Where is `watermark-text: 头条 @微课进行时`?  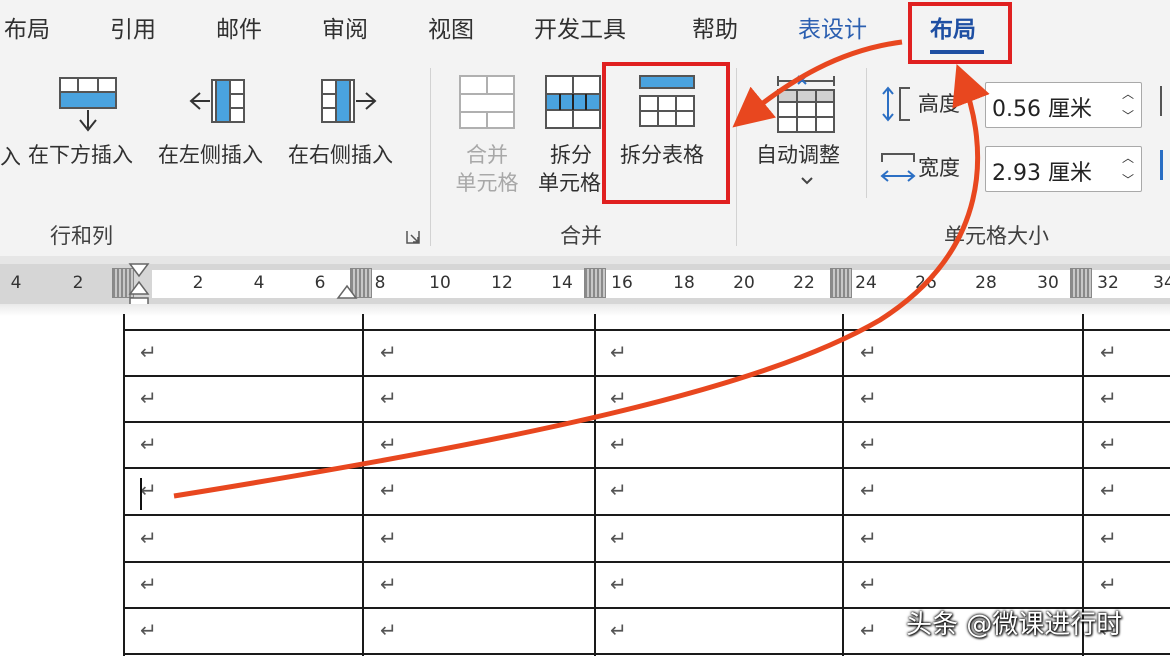 watermark-text: 头条 @微课进行时 is located at coordinates (1014, 625).